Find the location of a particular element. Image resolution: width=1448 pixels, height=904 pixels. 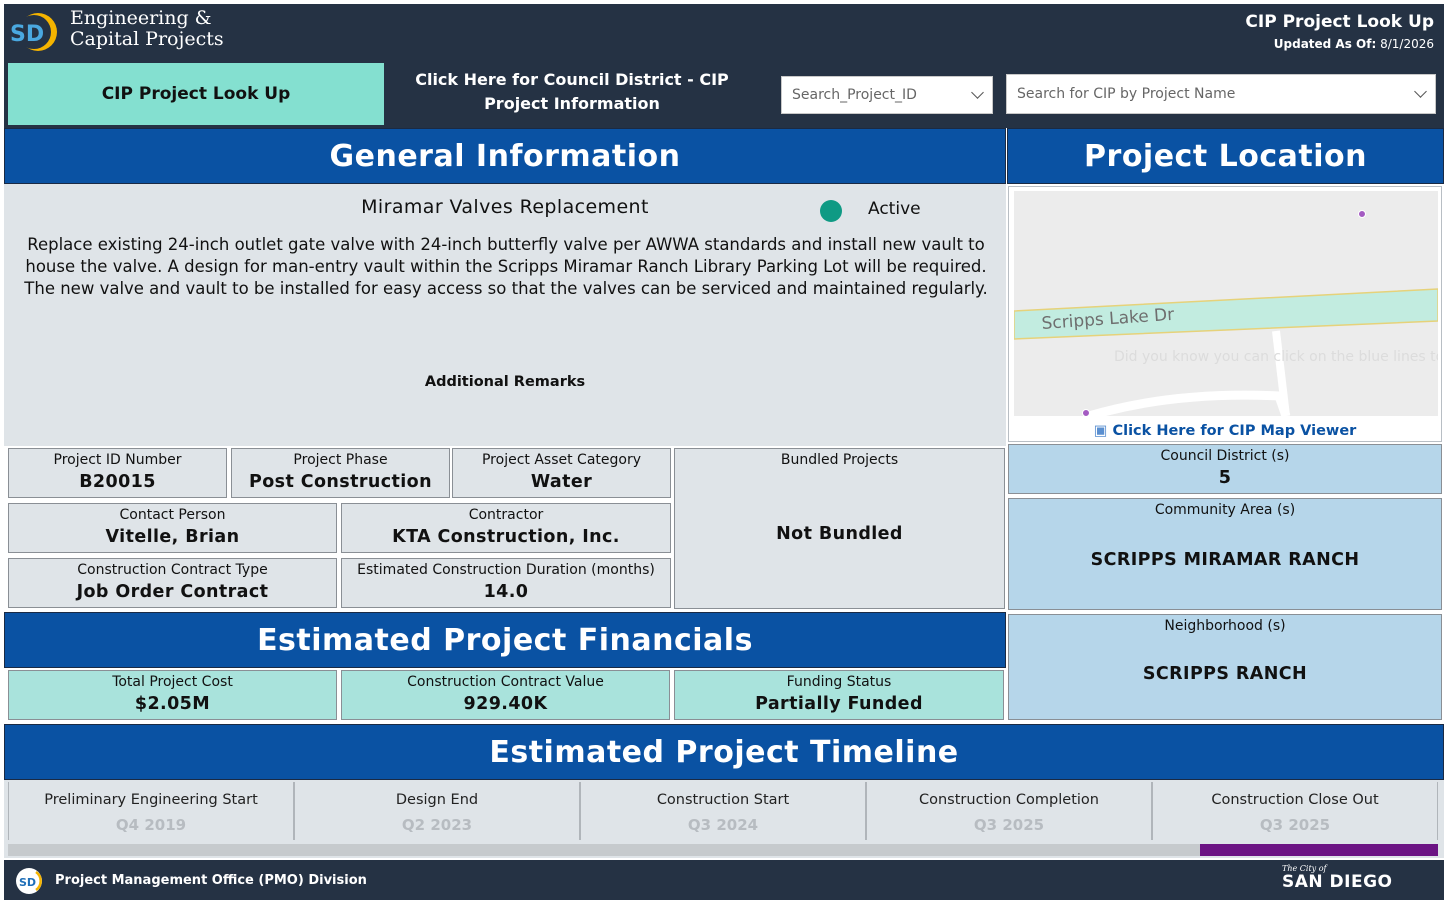

city-of-san-diego-logo: The City of SAN DIEGO is located at coordinates (1337, 878).